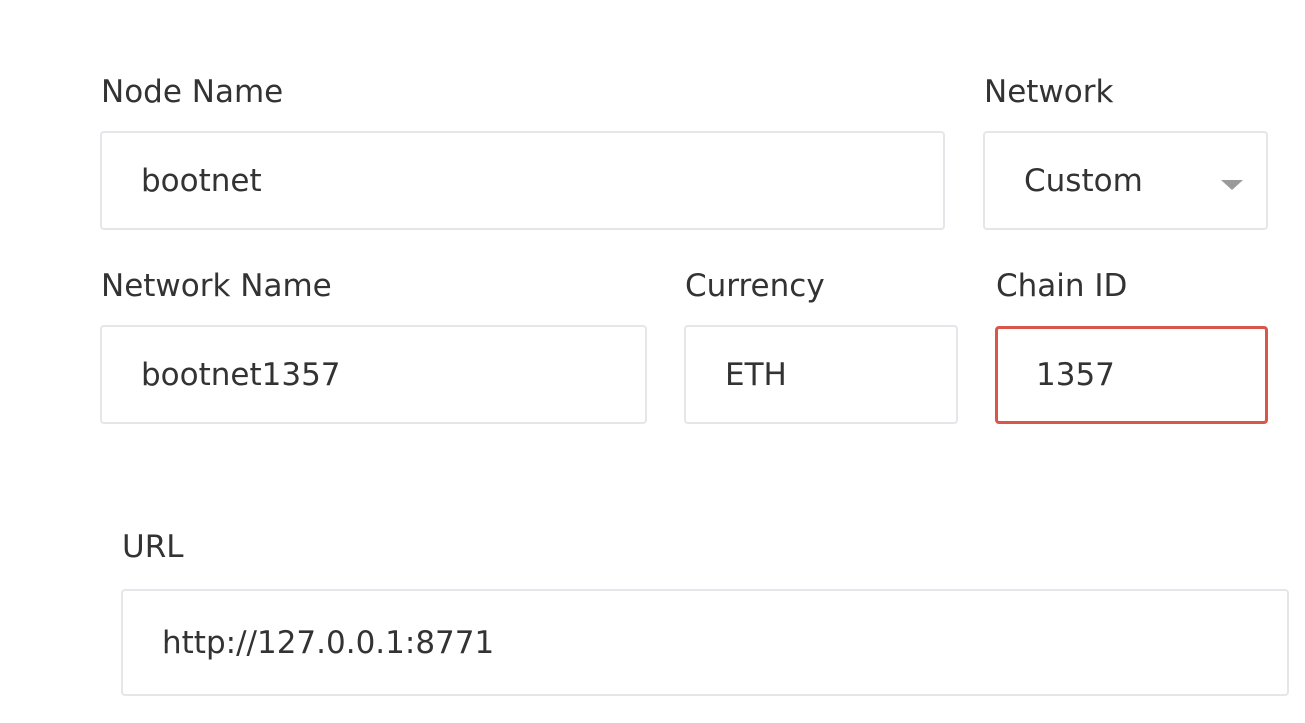 This screenshot has height=723, width=1305. Describe the element at coordinates (821, 374) in the screenshot. I see `currency-input` at that location.